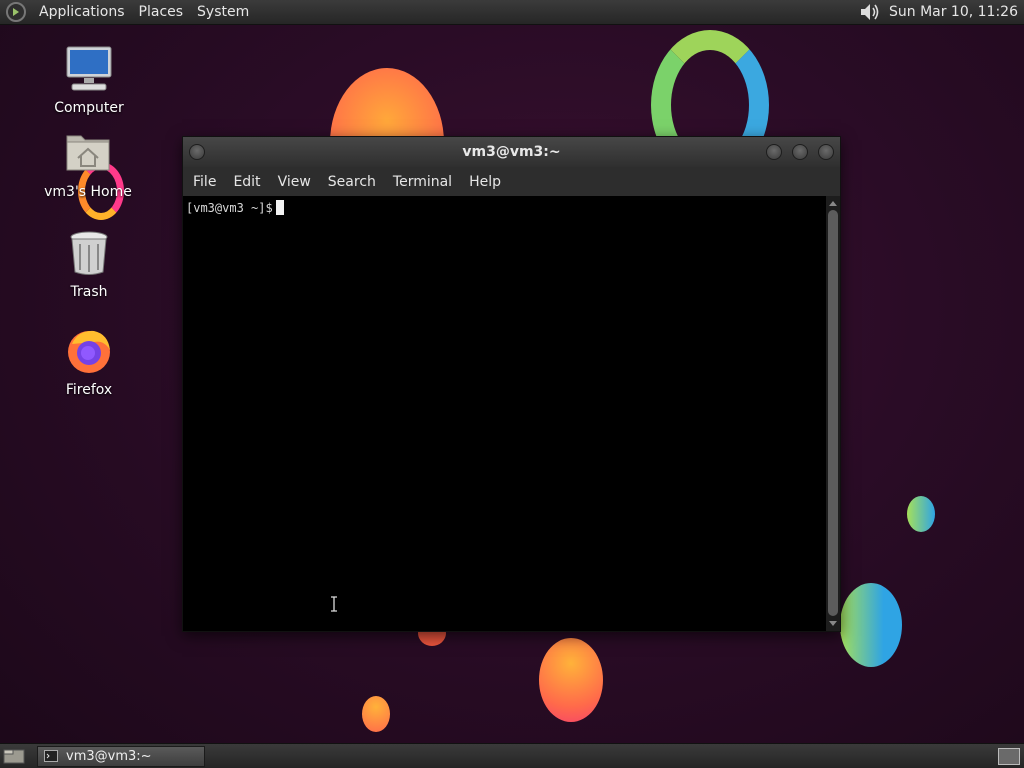  I want to click on distro-logo-icon, so click(16, 12).